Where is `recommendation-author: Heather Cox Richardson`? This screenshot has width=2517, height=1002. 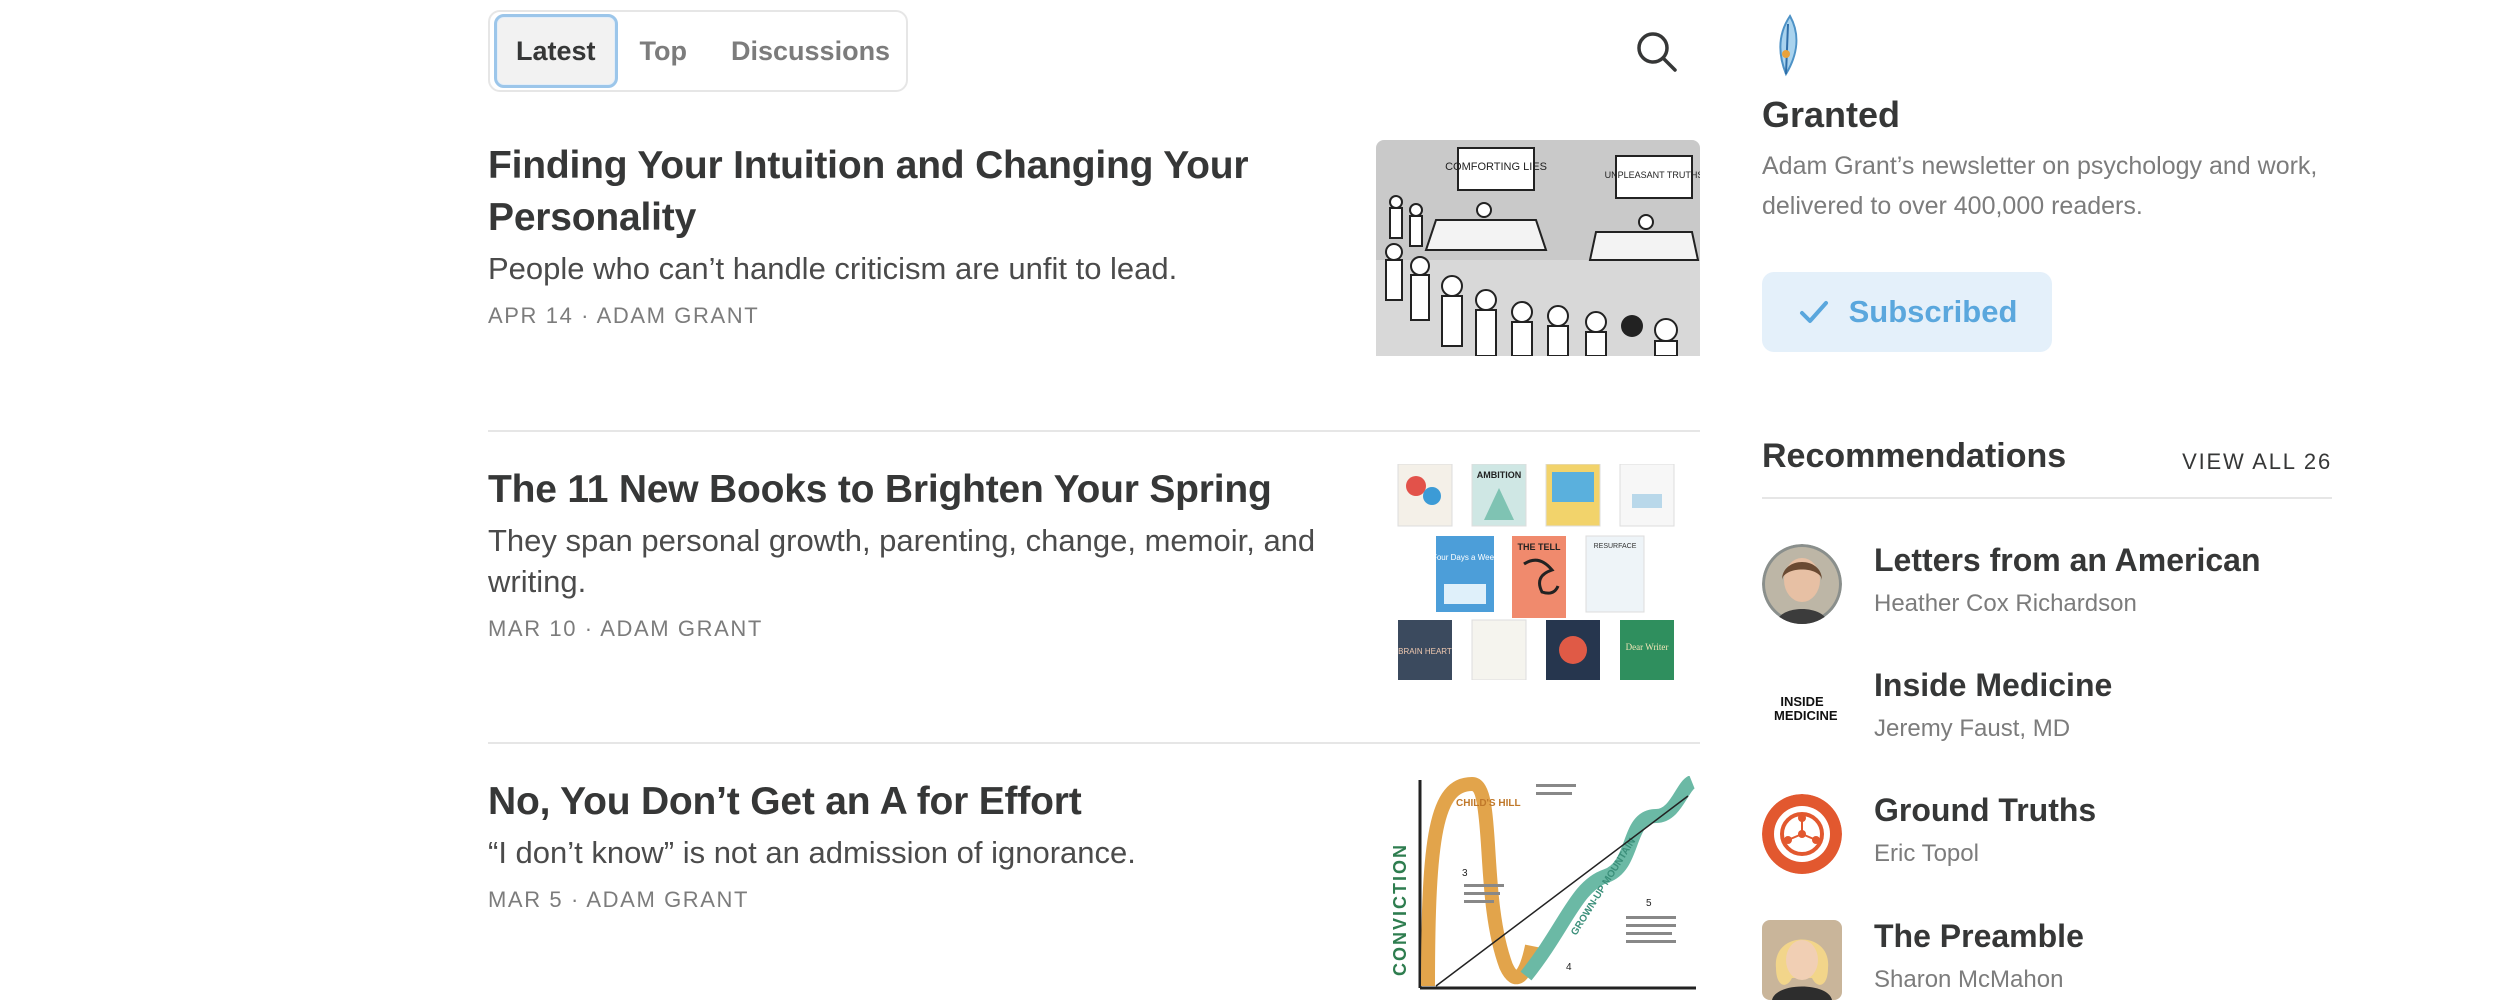
recommendation-author: Heather Cox Richardson is located at coordinates (2005, 603).